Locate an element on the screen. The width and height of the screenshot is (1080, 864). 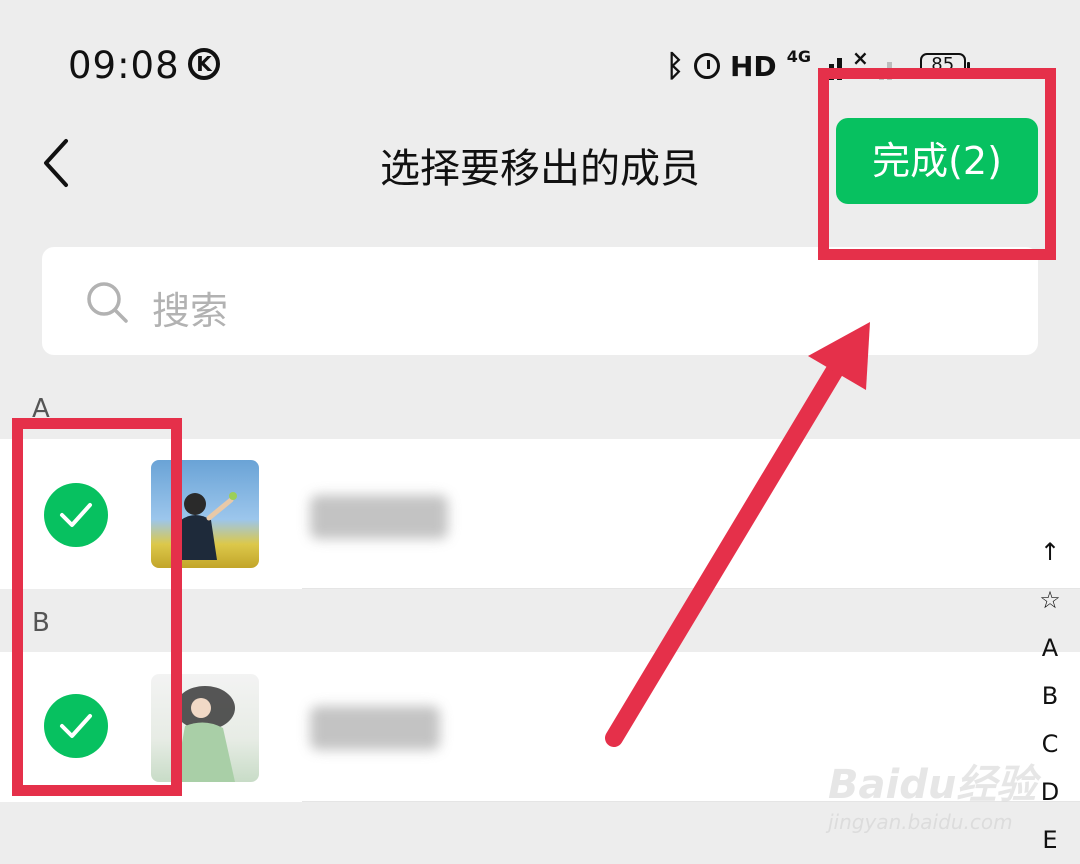
divider is located at coordinates (691, 588).